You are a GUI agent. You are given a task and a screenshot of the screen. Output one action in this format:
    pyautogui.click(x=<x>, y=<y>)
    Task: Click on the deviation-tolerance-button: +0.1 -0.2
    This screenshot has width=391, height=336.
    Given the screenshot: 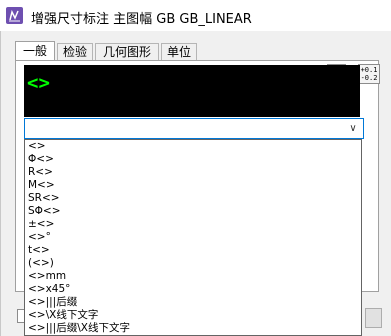 What is the action you would take?
    pyautogui.click(x=369, y=74)
    